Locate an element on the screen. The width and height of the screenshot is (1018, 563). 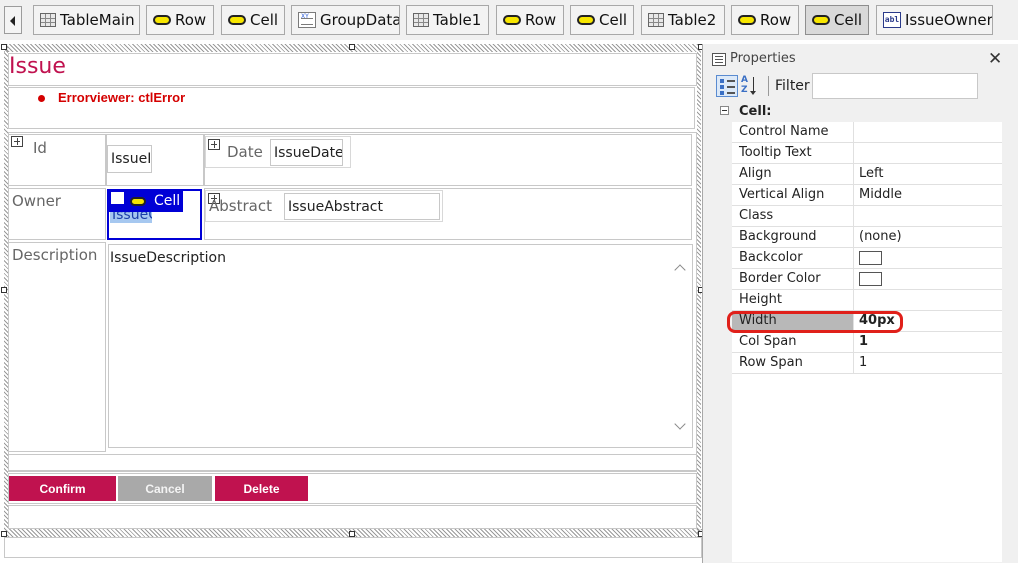
filter-input is located at coordinates (895, 86).